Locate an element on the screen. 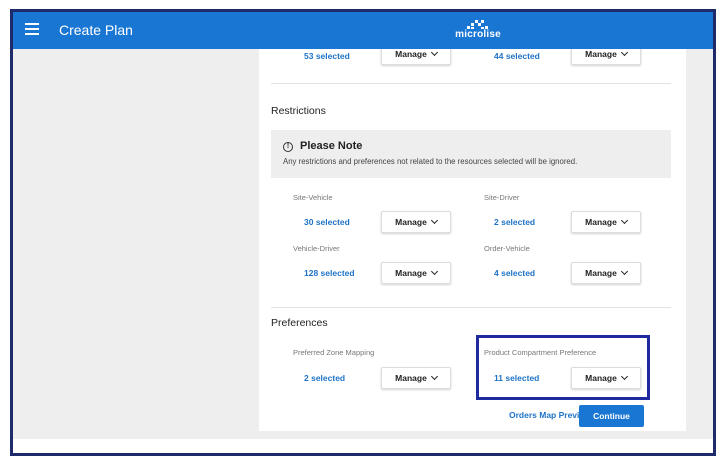 The width and height of the screenshot is (724, 463). preferred-zone-mapping-selected-link: 2 selected is located at coordinates (324, 378).